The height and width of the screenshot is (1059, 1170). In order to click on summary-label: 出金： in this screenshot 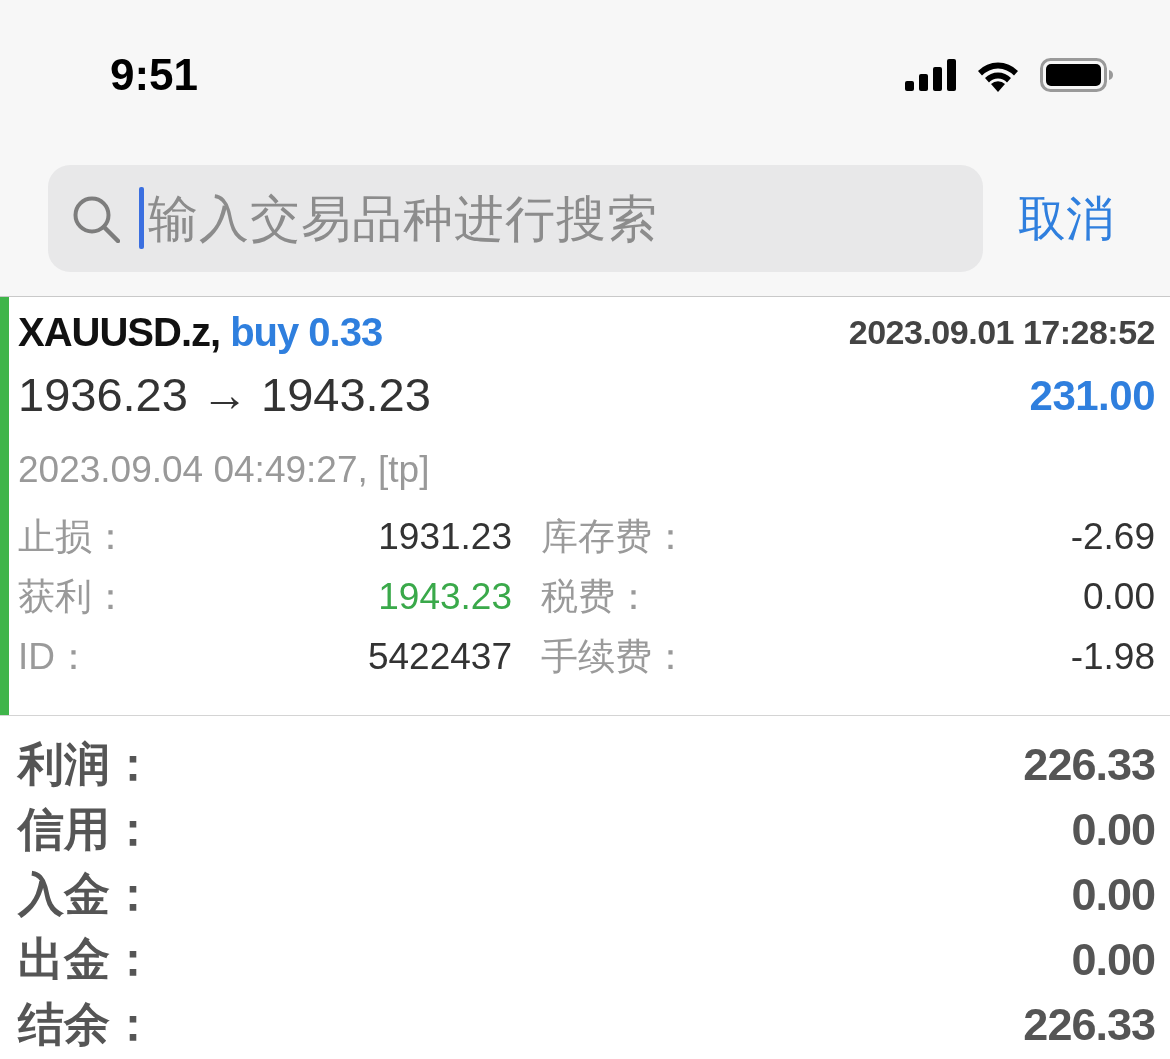, I will do `click(87, 959)`.